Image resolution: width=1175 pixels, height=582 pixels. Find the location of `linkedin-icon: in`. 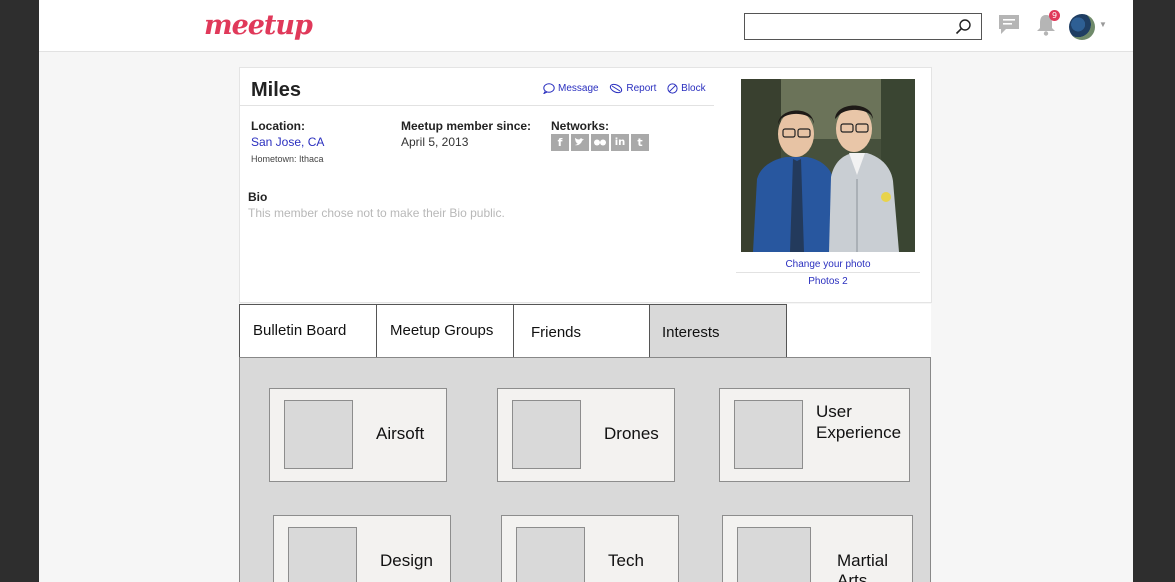

linkedin-icon: in is located at coordinates (620, 142).